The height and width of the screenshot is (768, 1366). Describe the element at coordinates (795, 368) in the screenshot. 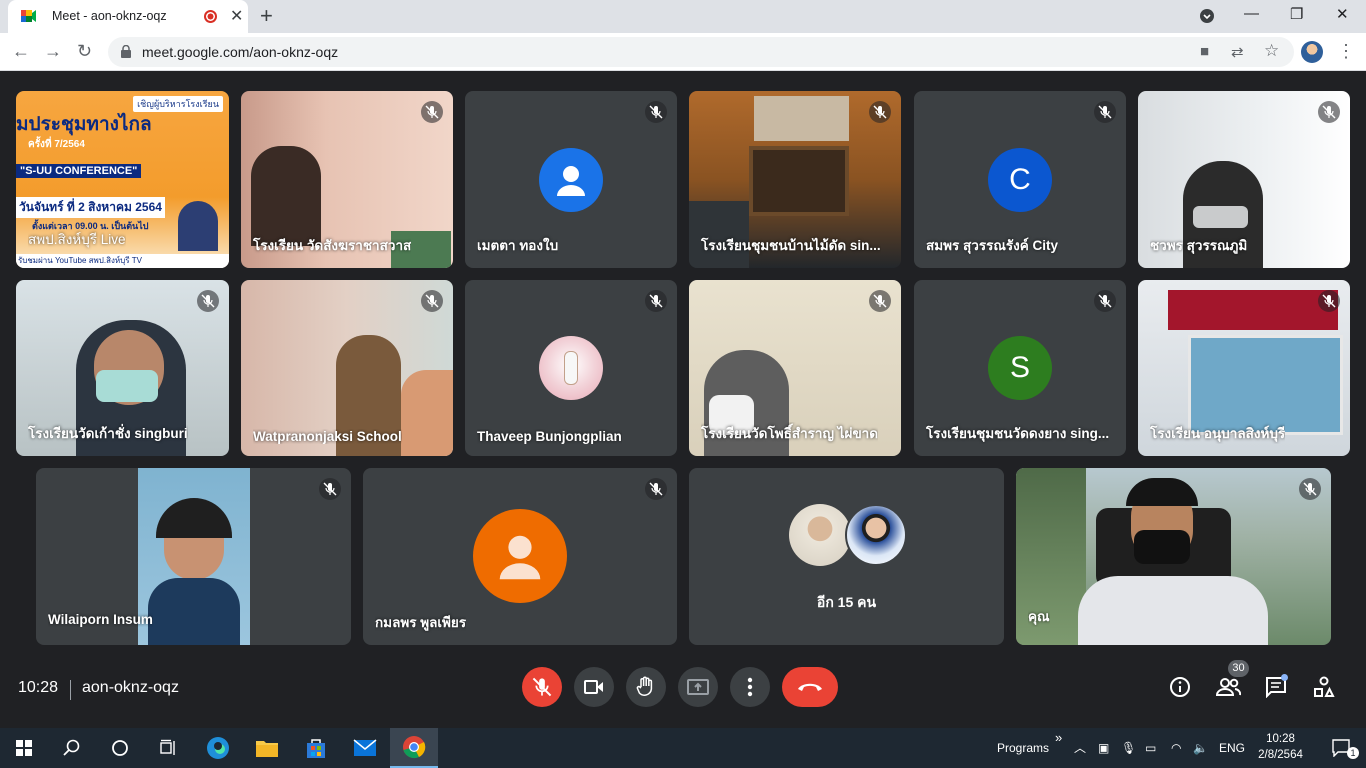

I see `participant-tile: โรงเรียนวัดโพธิ์สำราญ ไผ่ขาด` at that location.